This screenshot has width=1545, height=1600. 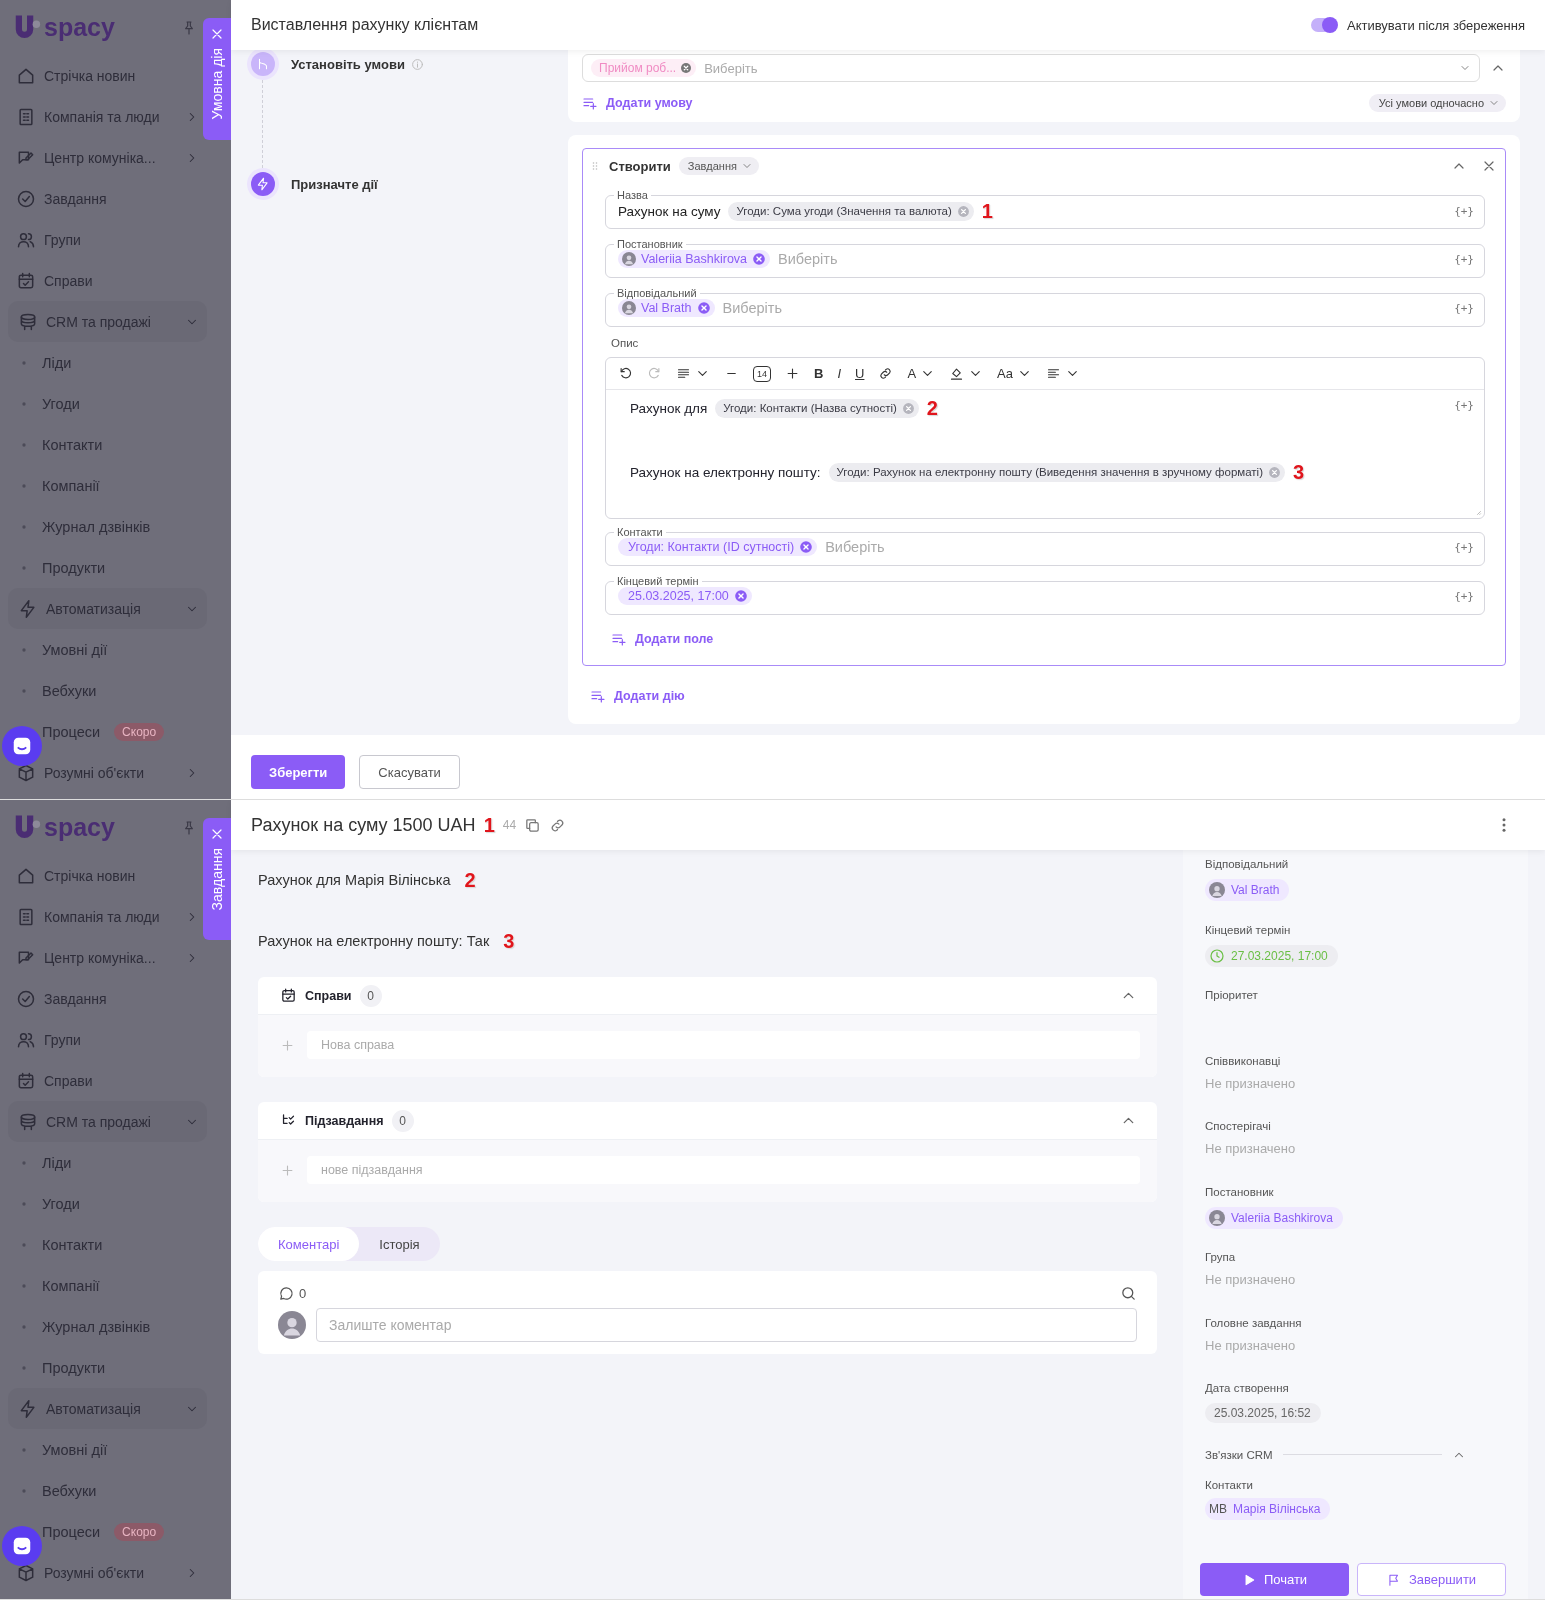 I want to click on detail-label: Відповідальний, so click(x=1247, y=863).